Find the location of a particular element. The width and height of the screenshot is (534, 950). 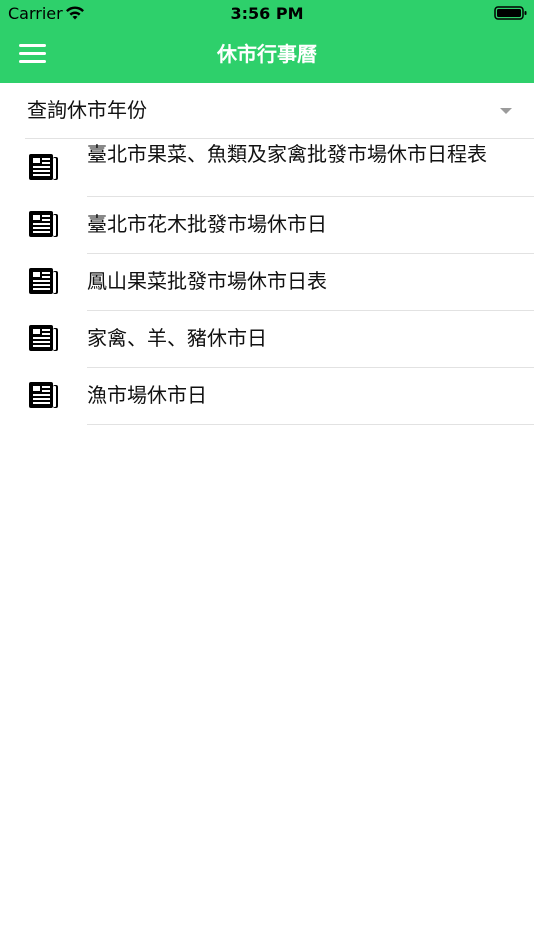

app-header: Carrier 3:56 PM 休市行事曆 is located at coordinates (267, 41).